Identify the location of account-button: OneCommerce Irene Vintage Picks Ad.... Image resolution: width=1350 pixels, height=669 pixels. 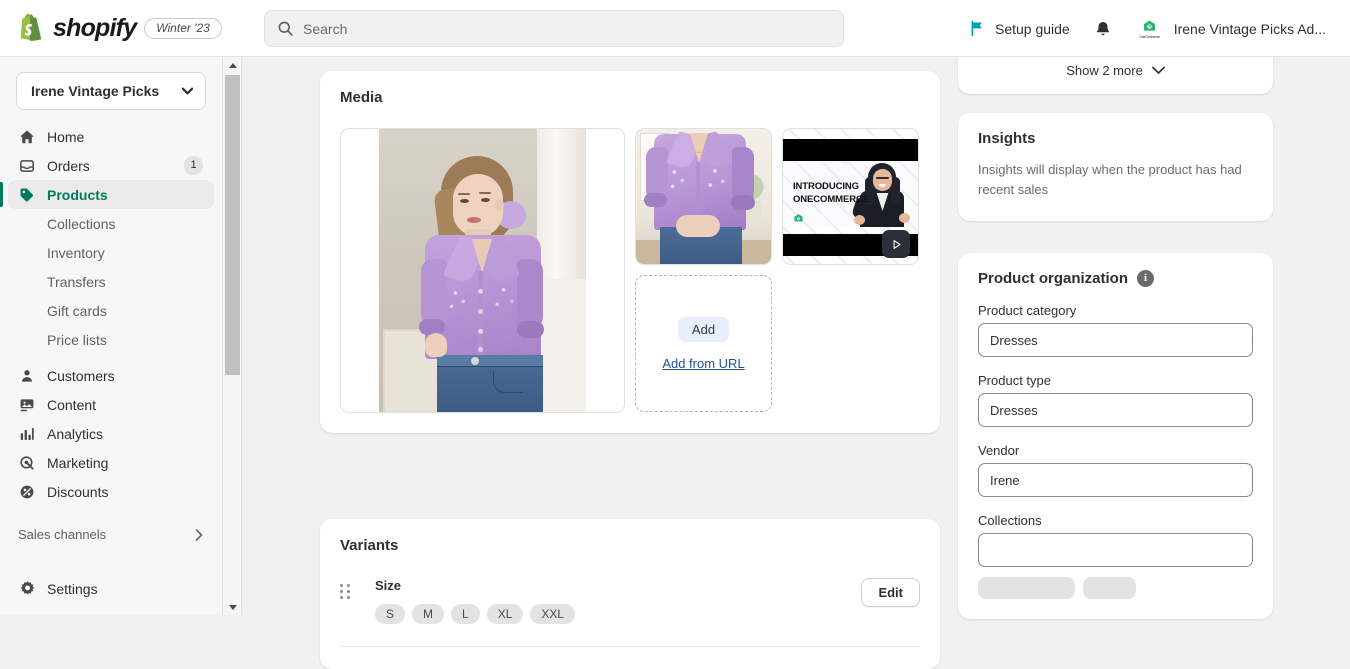
(1231, 29).